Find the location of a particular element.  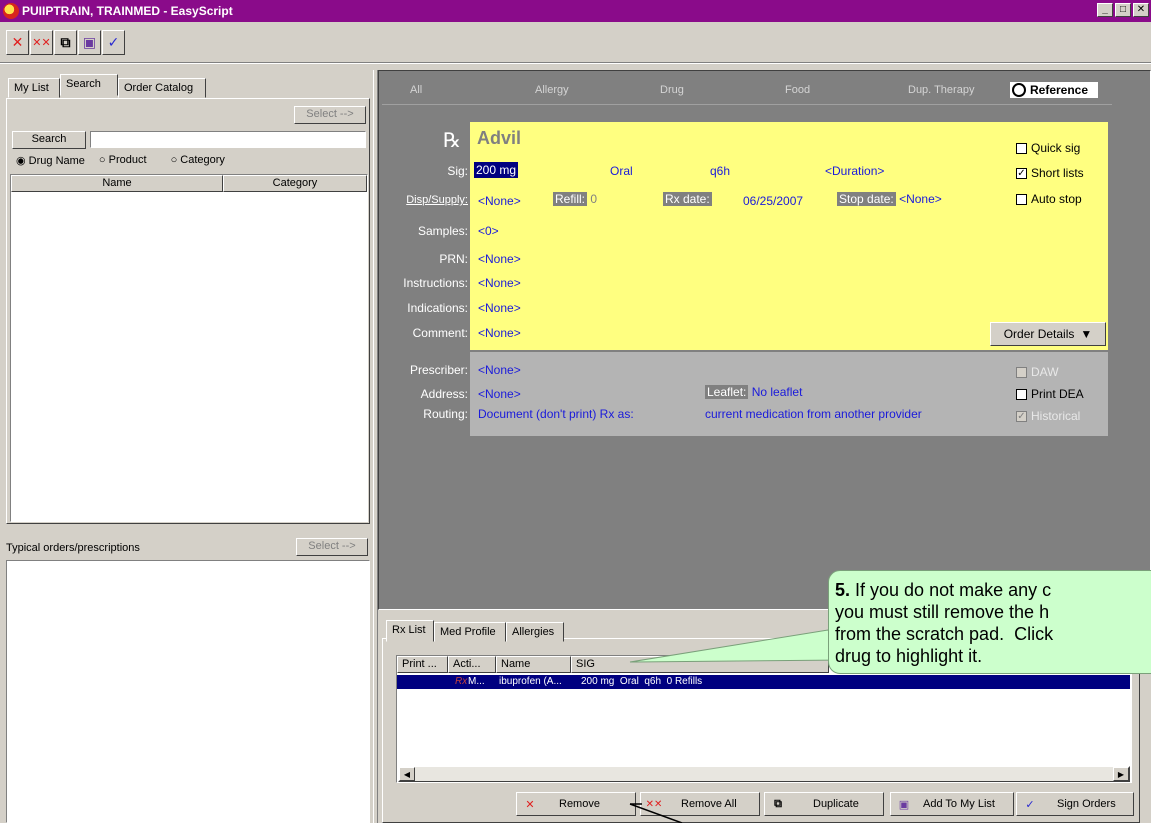

callout-line2: you must still remove the h is located at coordinates (942, 612).